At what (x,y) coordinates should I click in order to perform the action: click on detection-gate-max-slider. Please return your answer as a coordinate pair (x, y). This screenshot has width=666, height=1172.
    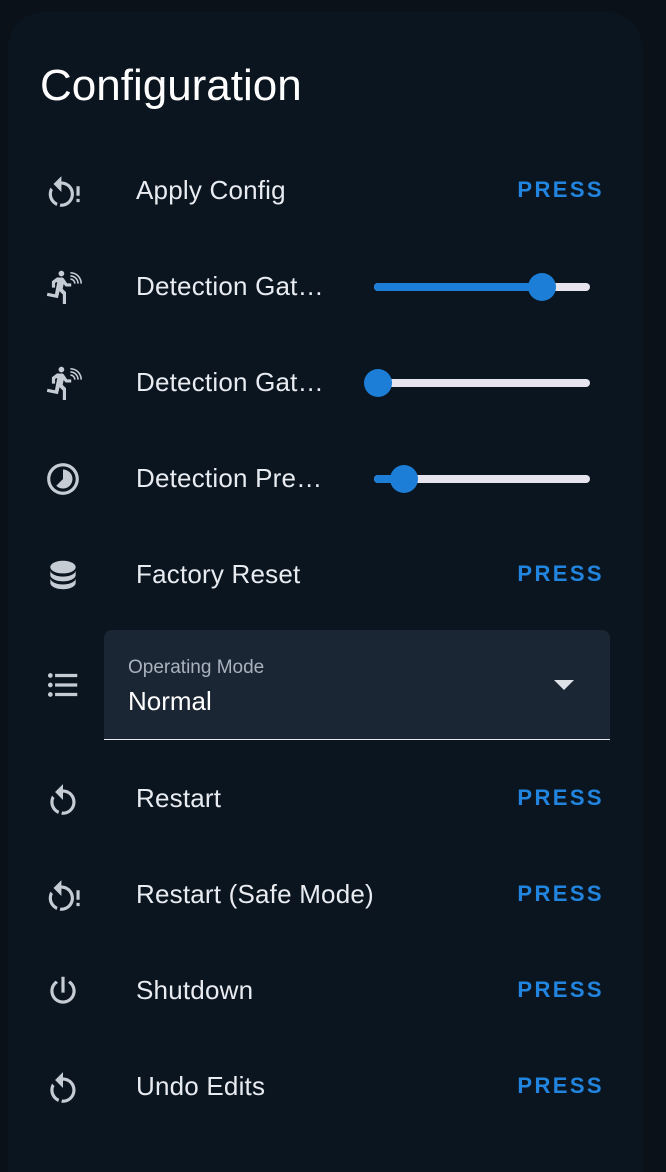
    Looking at the image, I should click on (482, 287).